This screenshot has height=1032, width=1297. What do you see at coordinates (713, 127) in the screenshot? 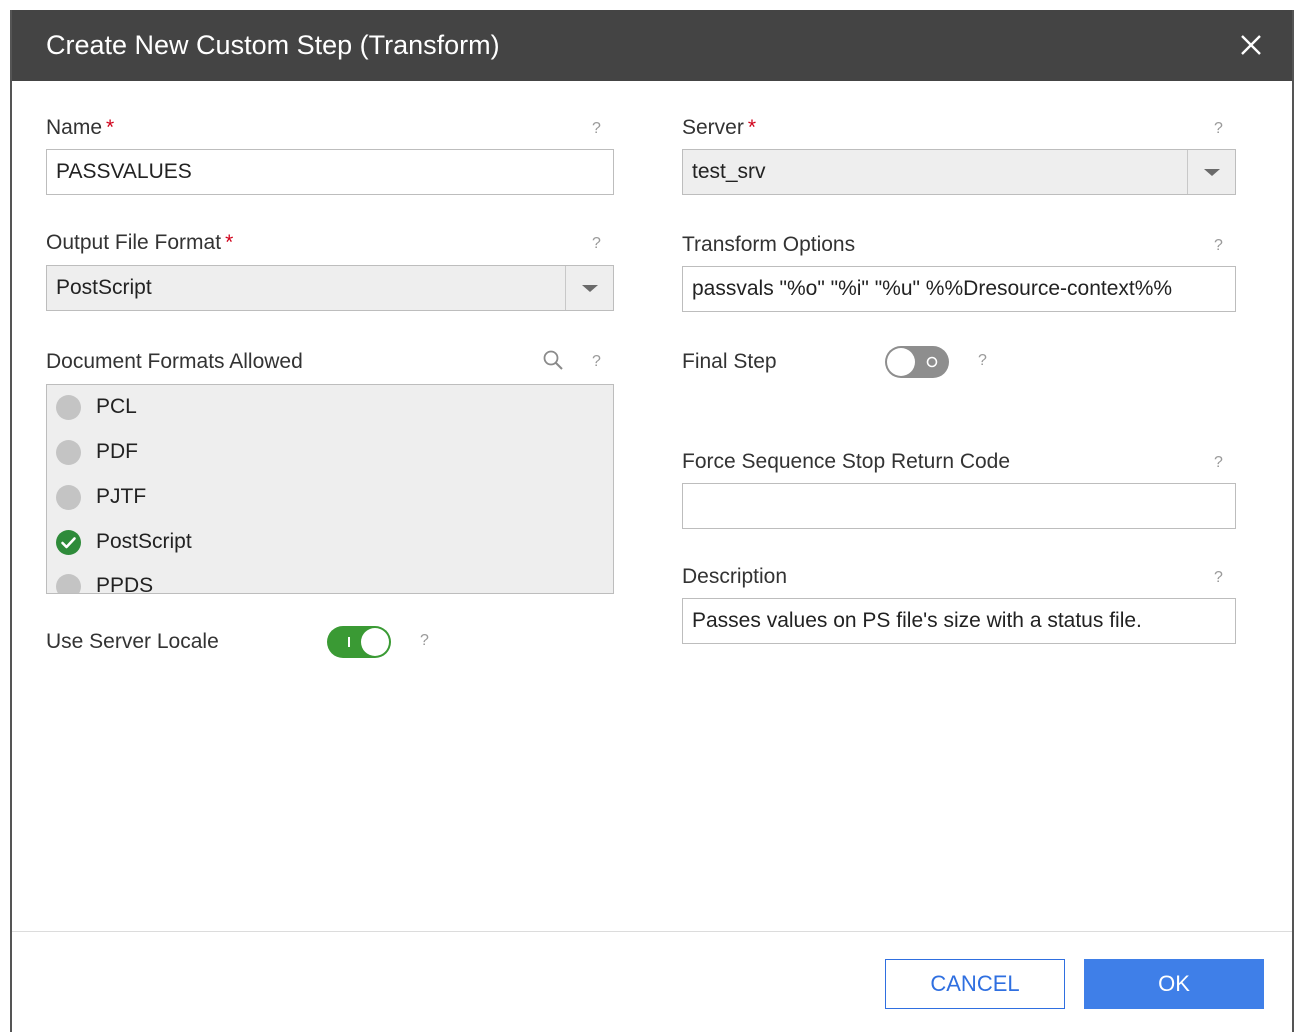
I see `server-label-text: Server` at bounding box center [713, 127].